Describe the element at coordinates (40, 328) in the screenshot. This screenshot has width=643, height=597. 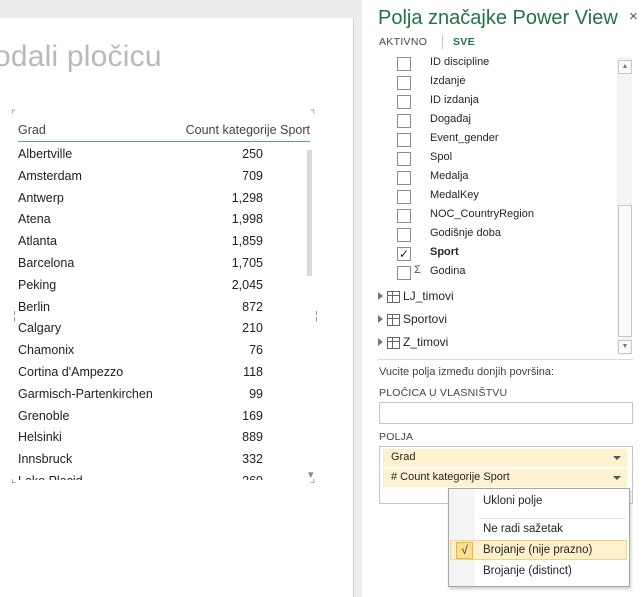
I see `cell-city: Calgary` at that location.